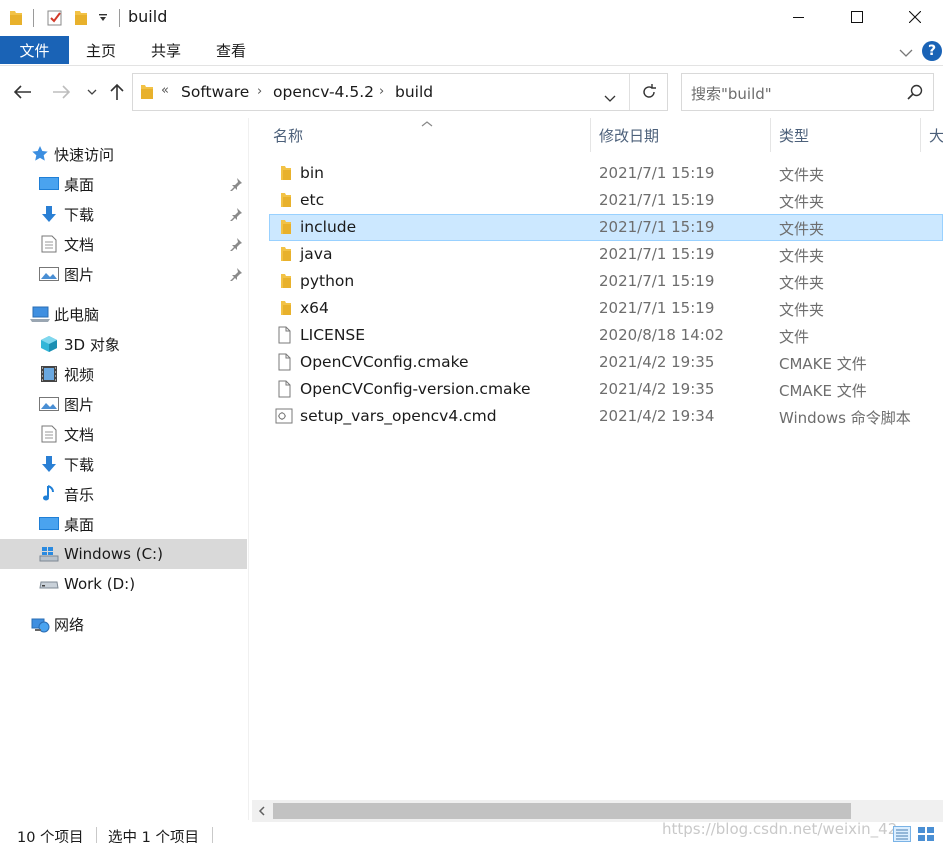 This screenshot has height=846, width=943. What do you see at coordinates (288, 135) in the screenshot?
I see `column-header-name: 名称` at bounding box center [288, 135].